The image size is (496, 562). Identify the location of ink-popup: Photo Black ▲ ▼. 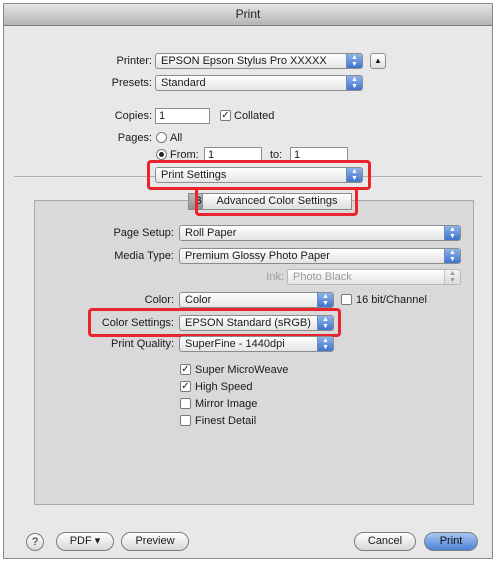
(374, 277).